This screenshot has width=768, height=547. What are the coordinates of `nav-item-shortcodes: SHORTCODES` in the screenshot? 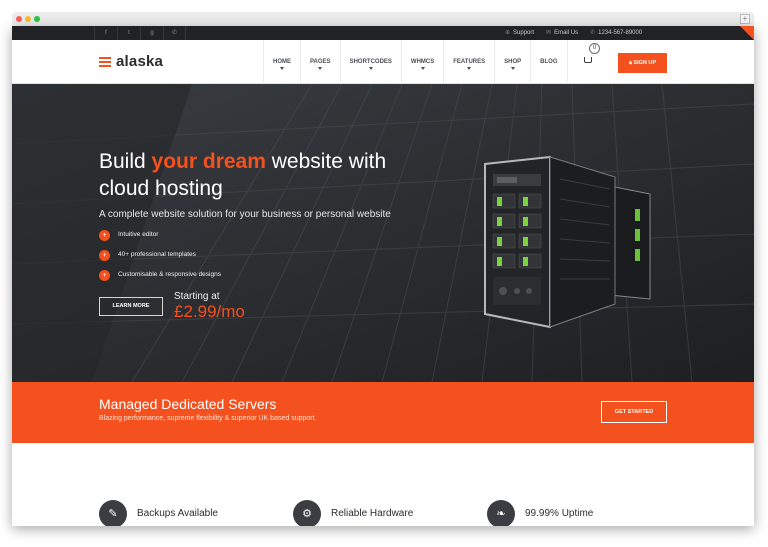 It's located at (371, 62).